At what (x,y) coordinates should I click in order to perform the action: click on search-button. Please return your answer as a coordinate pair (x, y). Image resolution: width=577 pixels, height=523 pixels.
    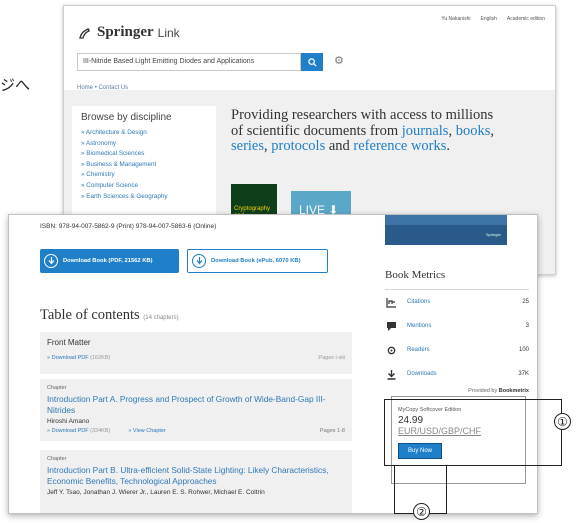
    Looking at the image, I should click on (312, 62).